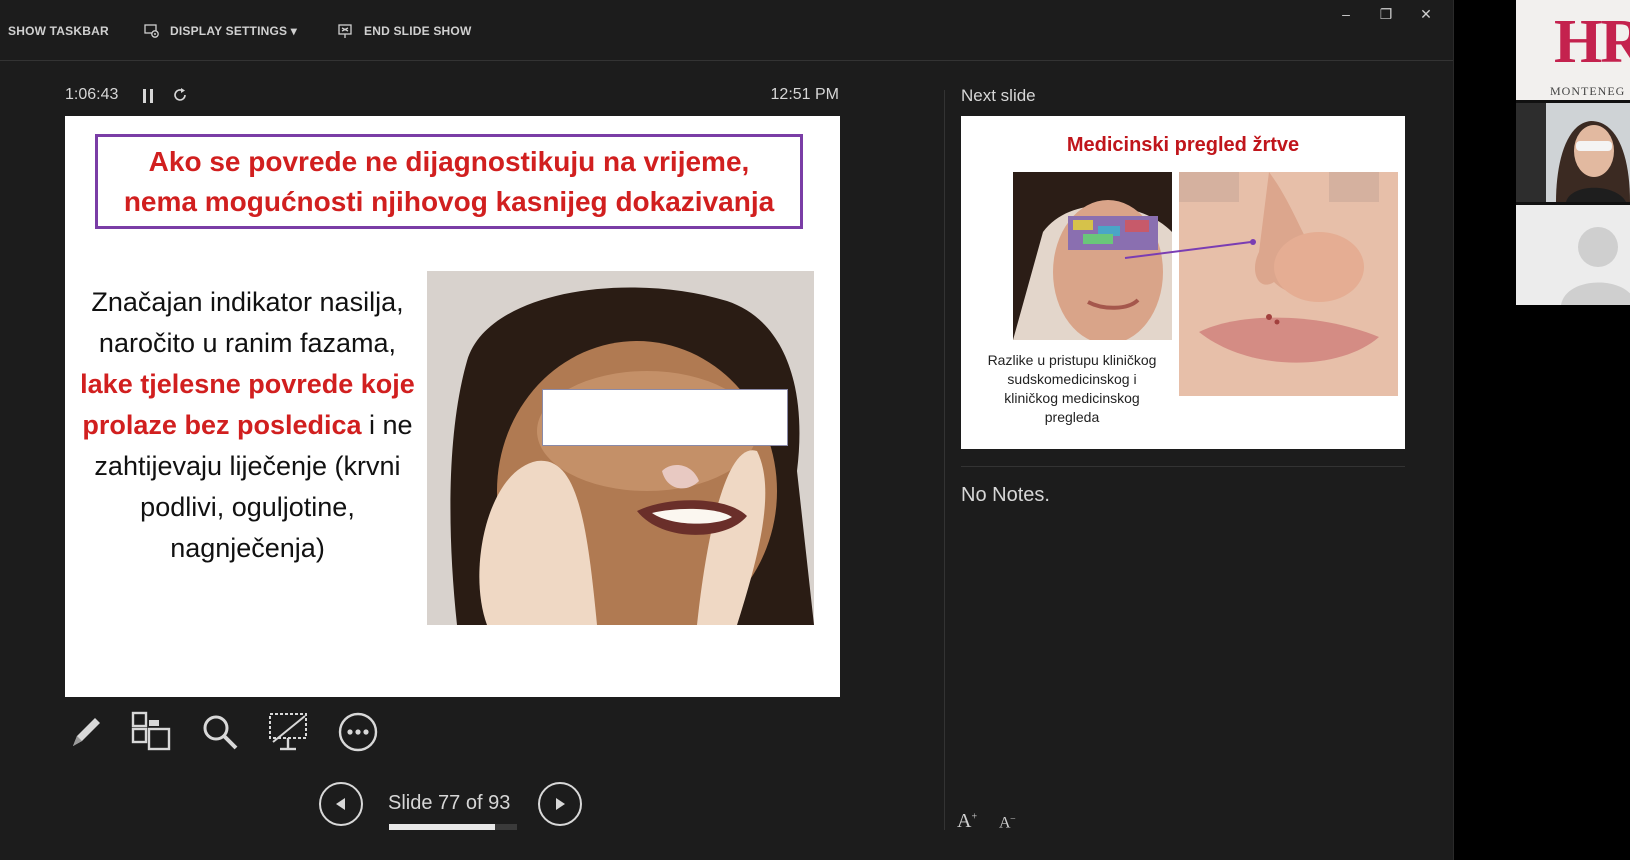 This screenshot has width=1630, height=860. I want to click on logo-text: HR, so click(1592, 42).